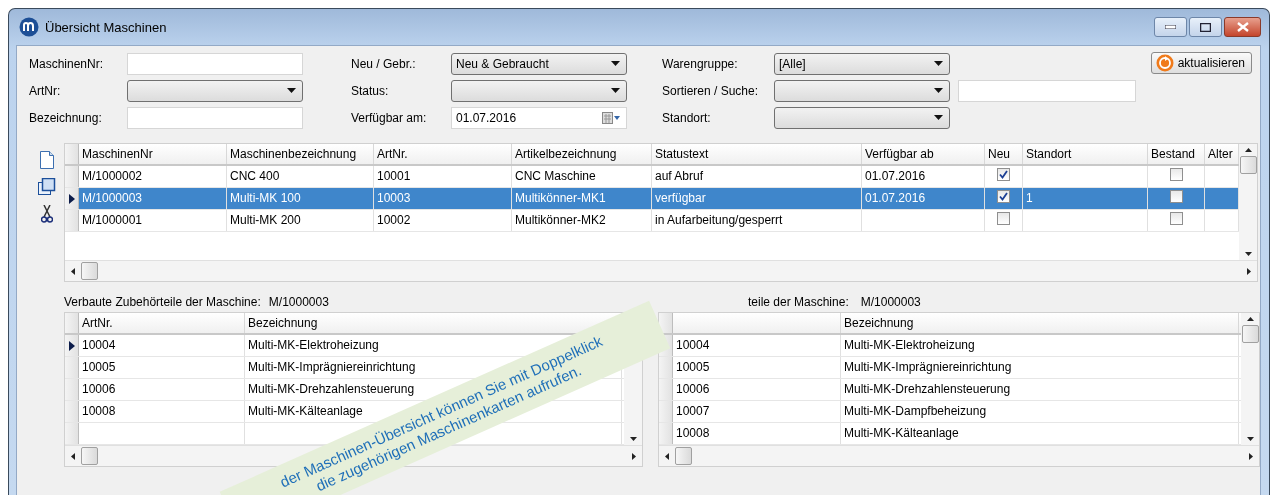 This screenshot has height=495, width=1282. What do you see at coordinates (1040, 433) in the screenshot?
I see `table-cell: Multi-MK-Kälteanlage` at bounding box center [1040, 433].